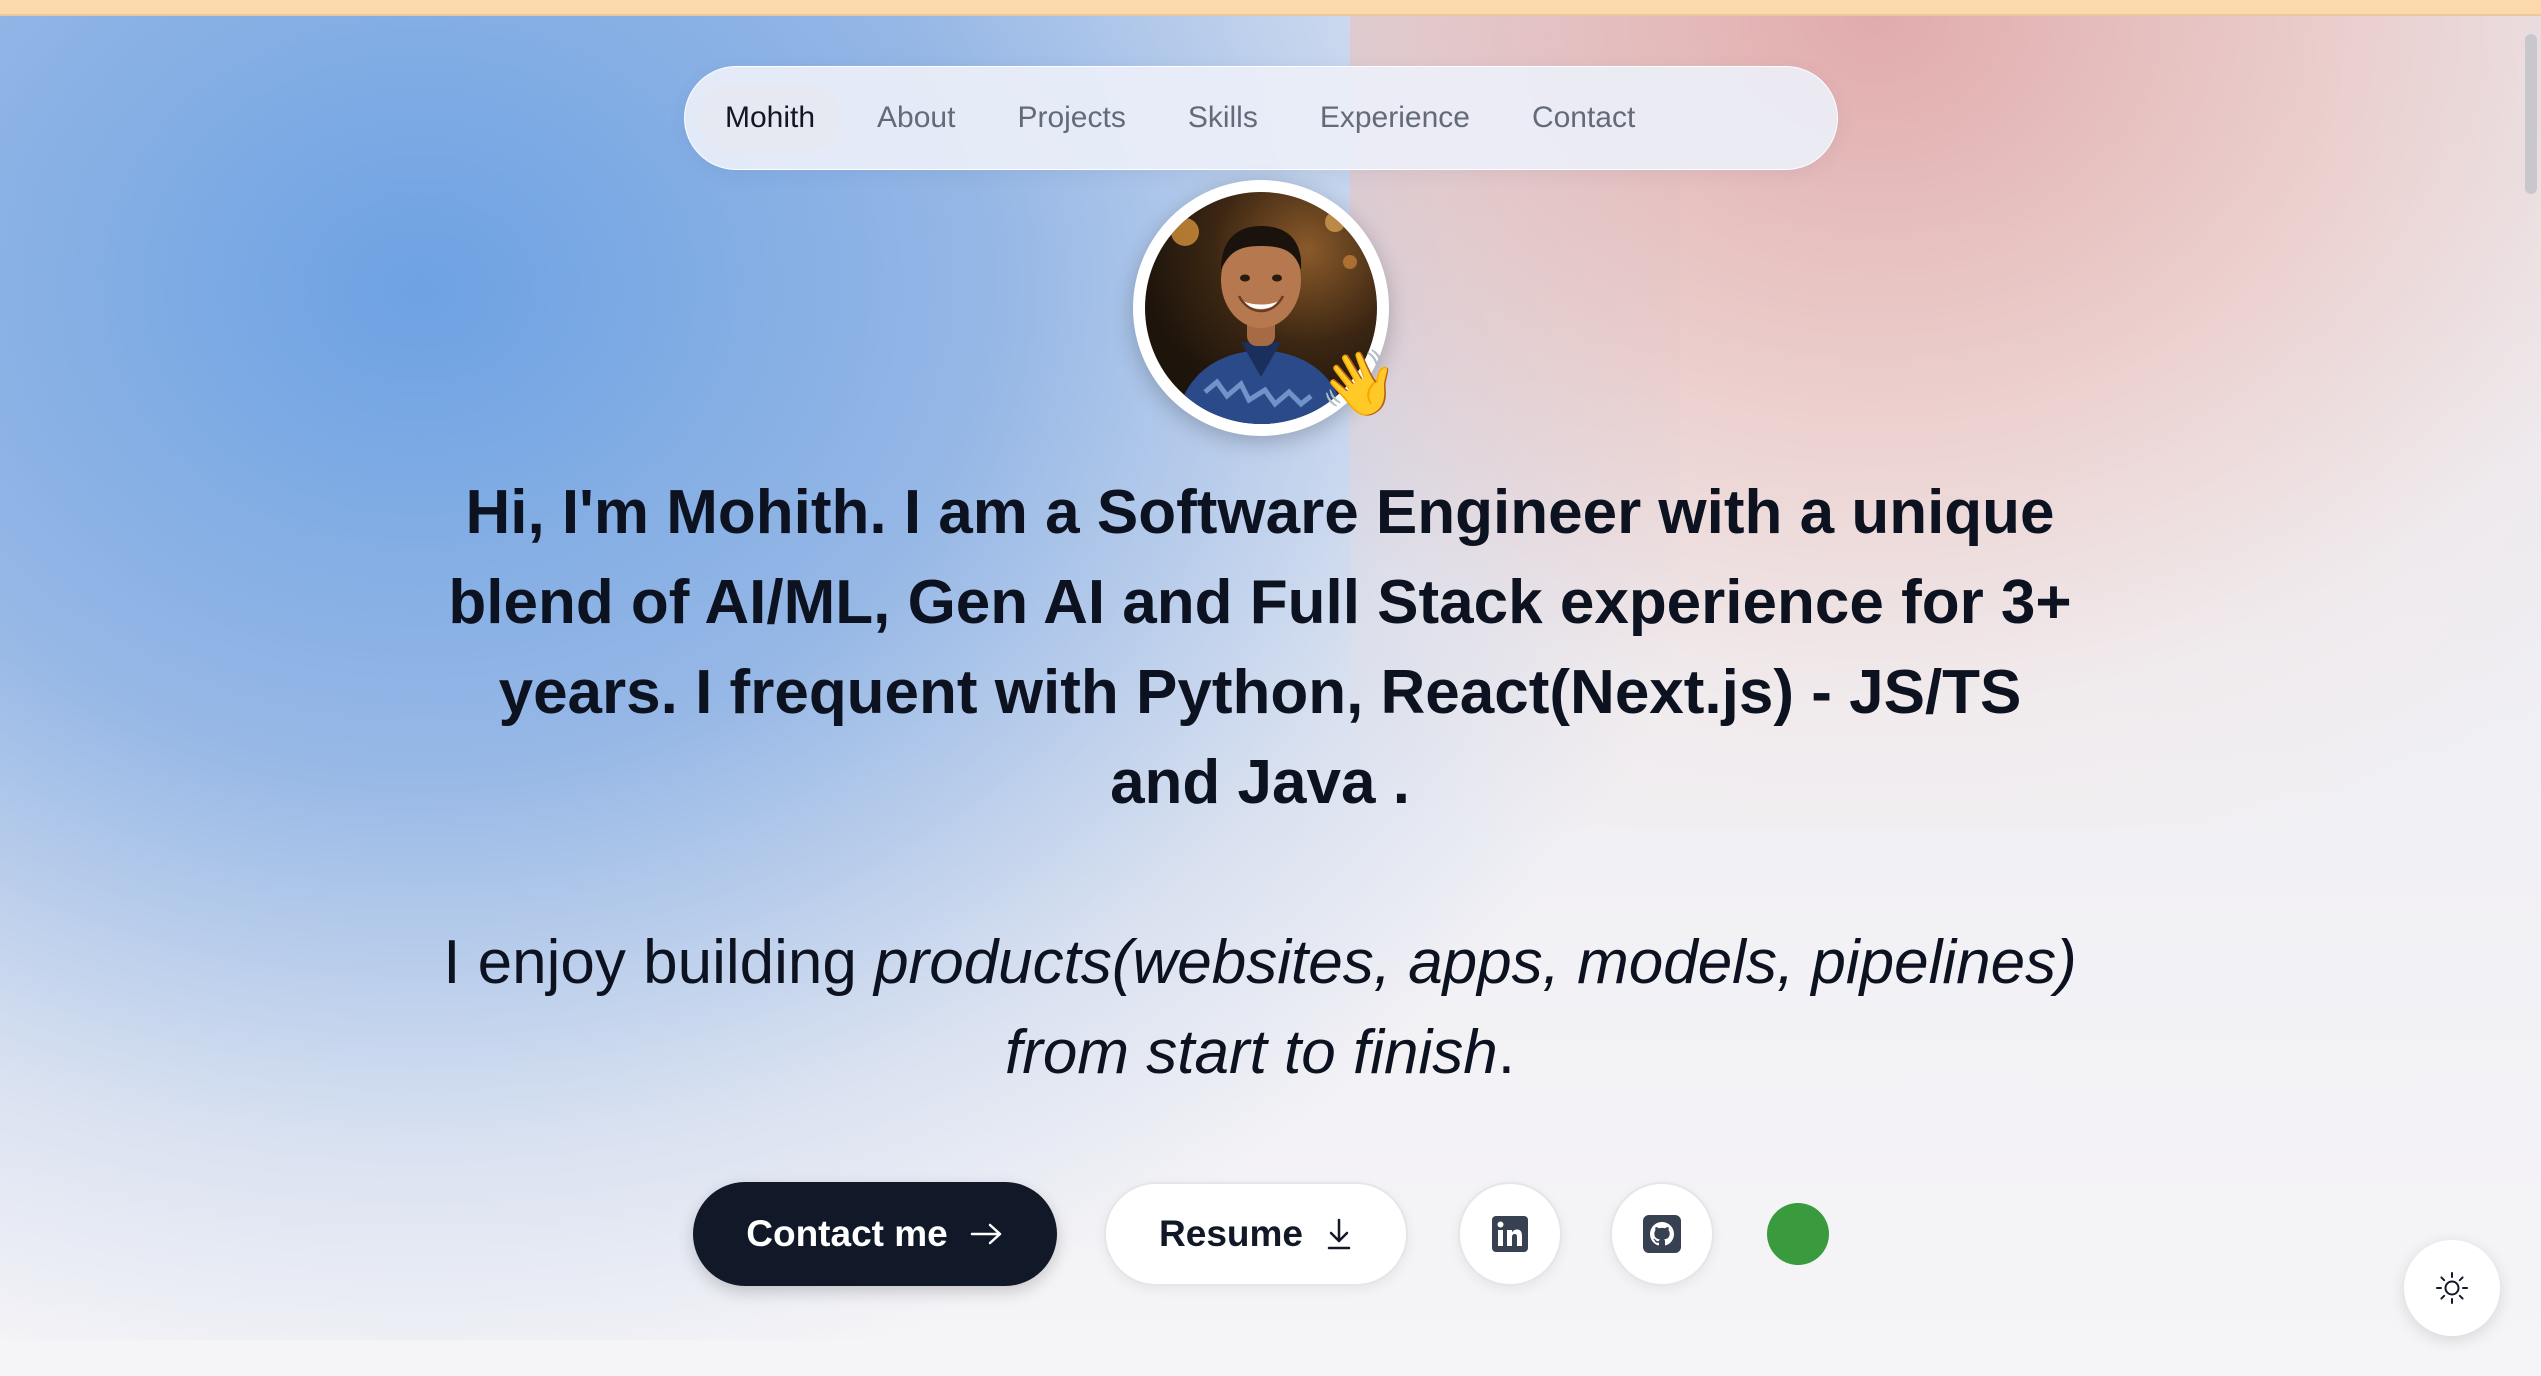  What do you see at coordinates (566, 512) in the screenshot?
I see `headline-intro: Hi, I'm` at bounding box center [566, 512].